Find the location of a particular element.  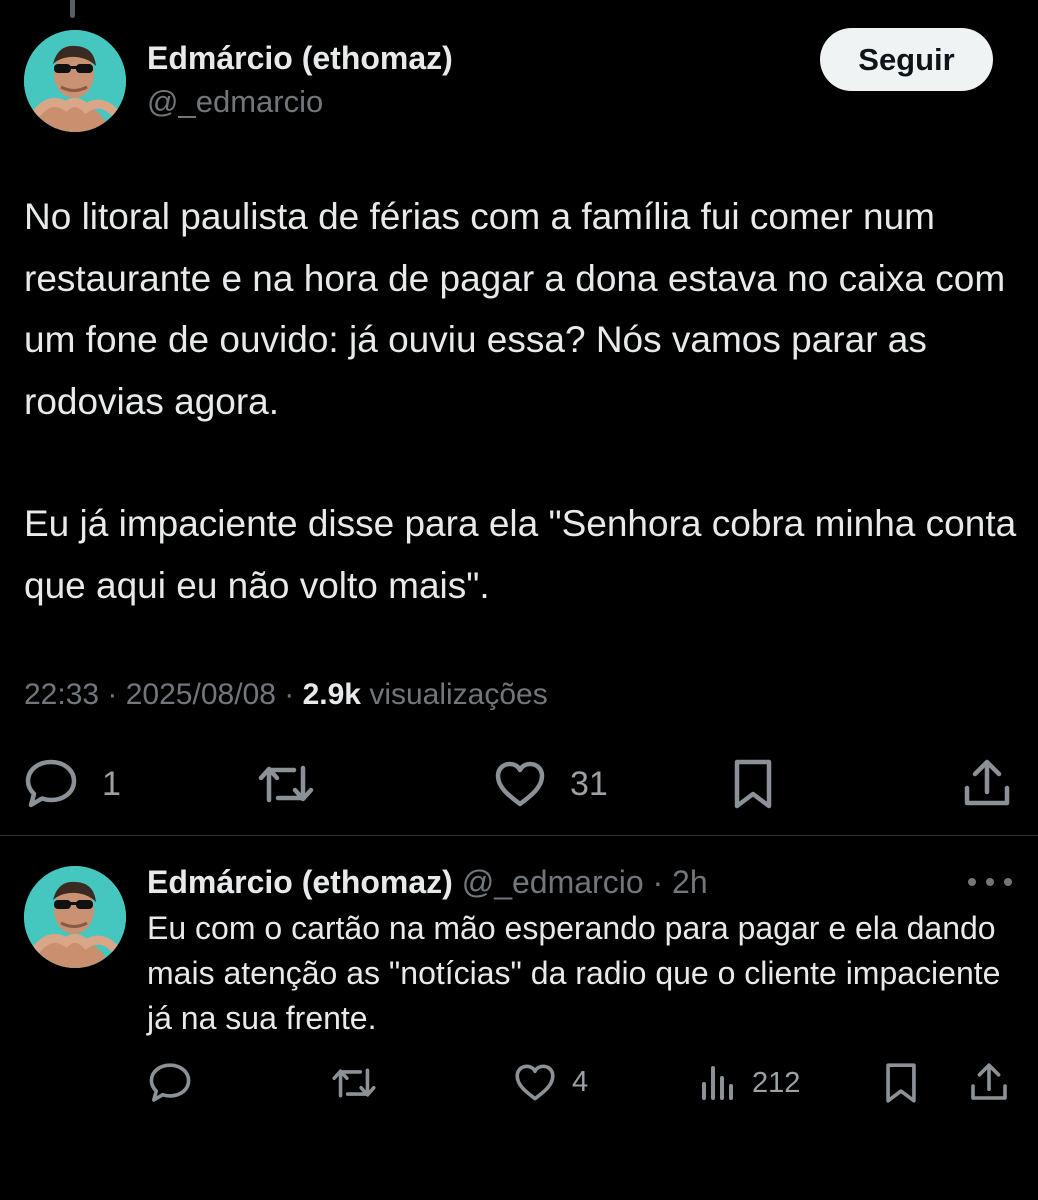

tweet-date: 2025/08/08 is located at coordinates (201, 694).